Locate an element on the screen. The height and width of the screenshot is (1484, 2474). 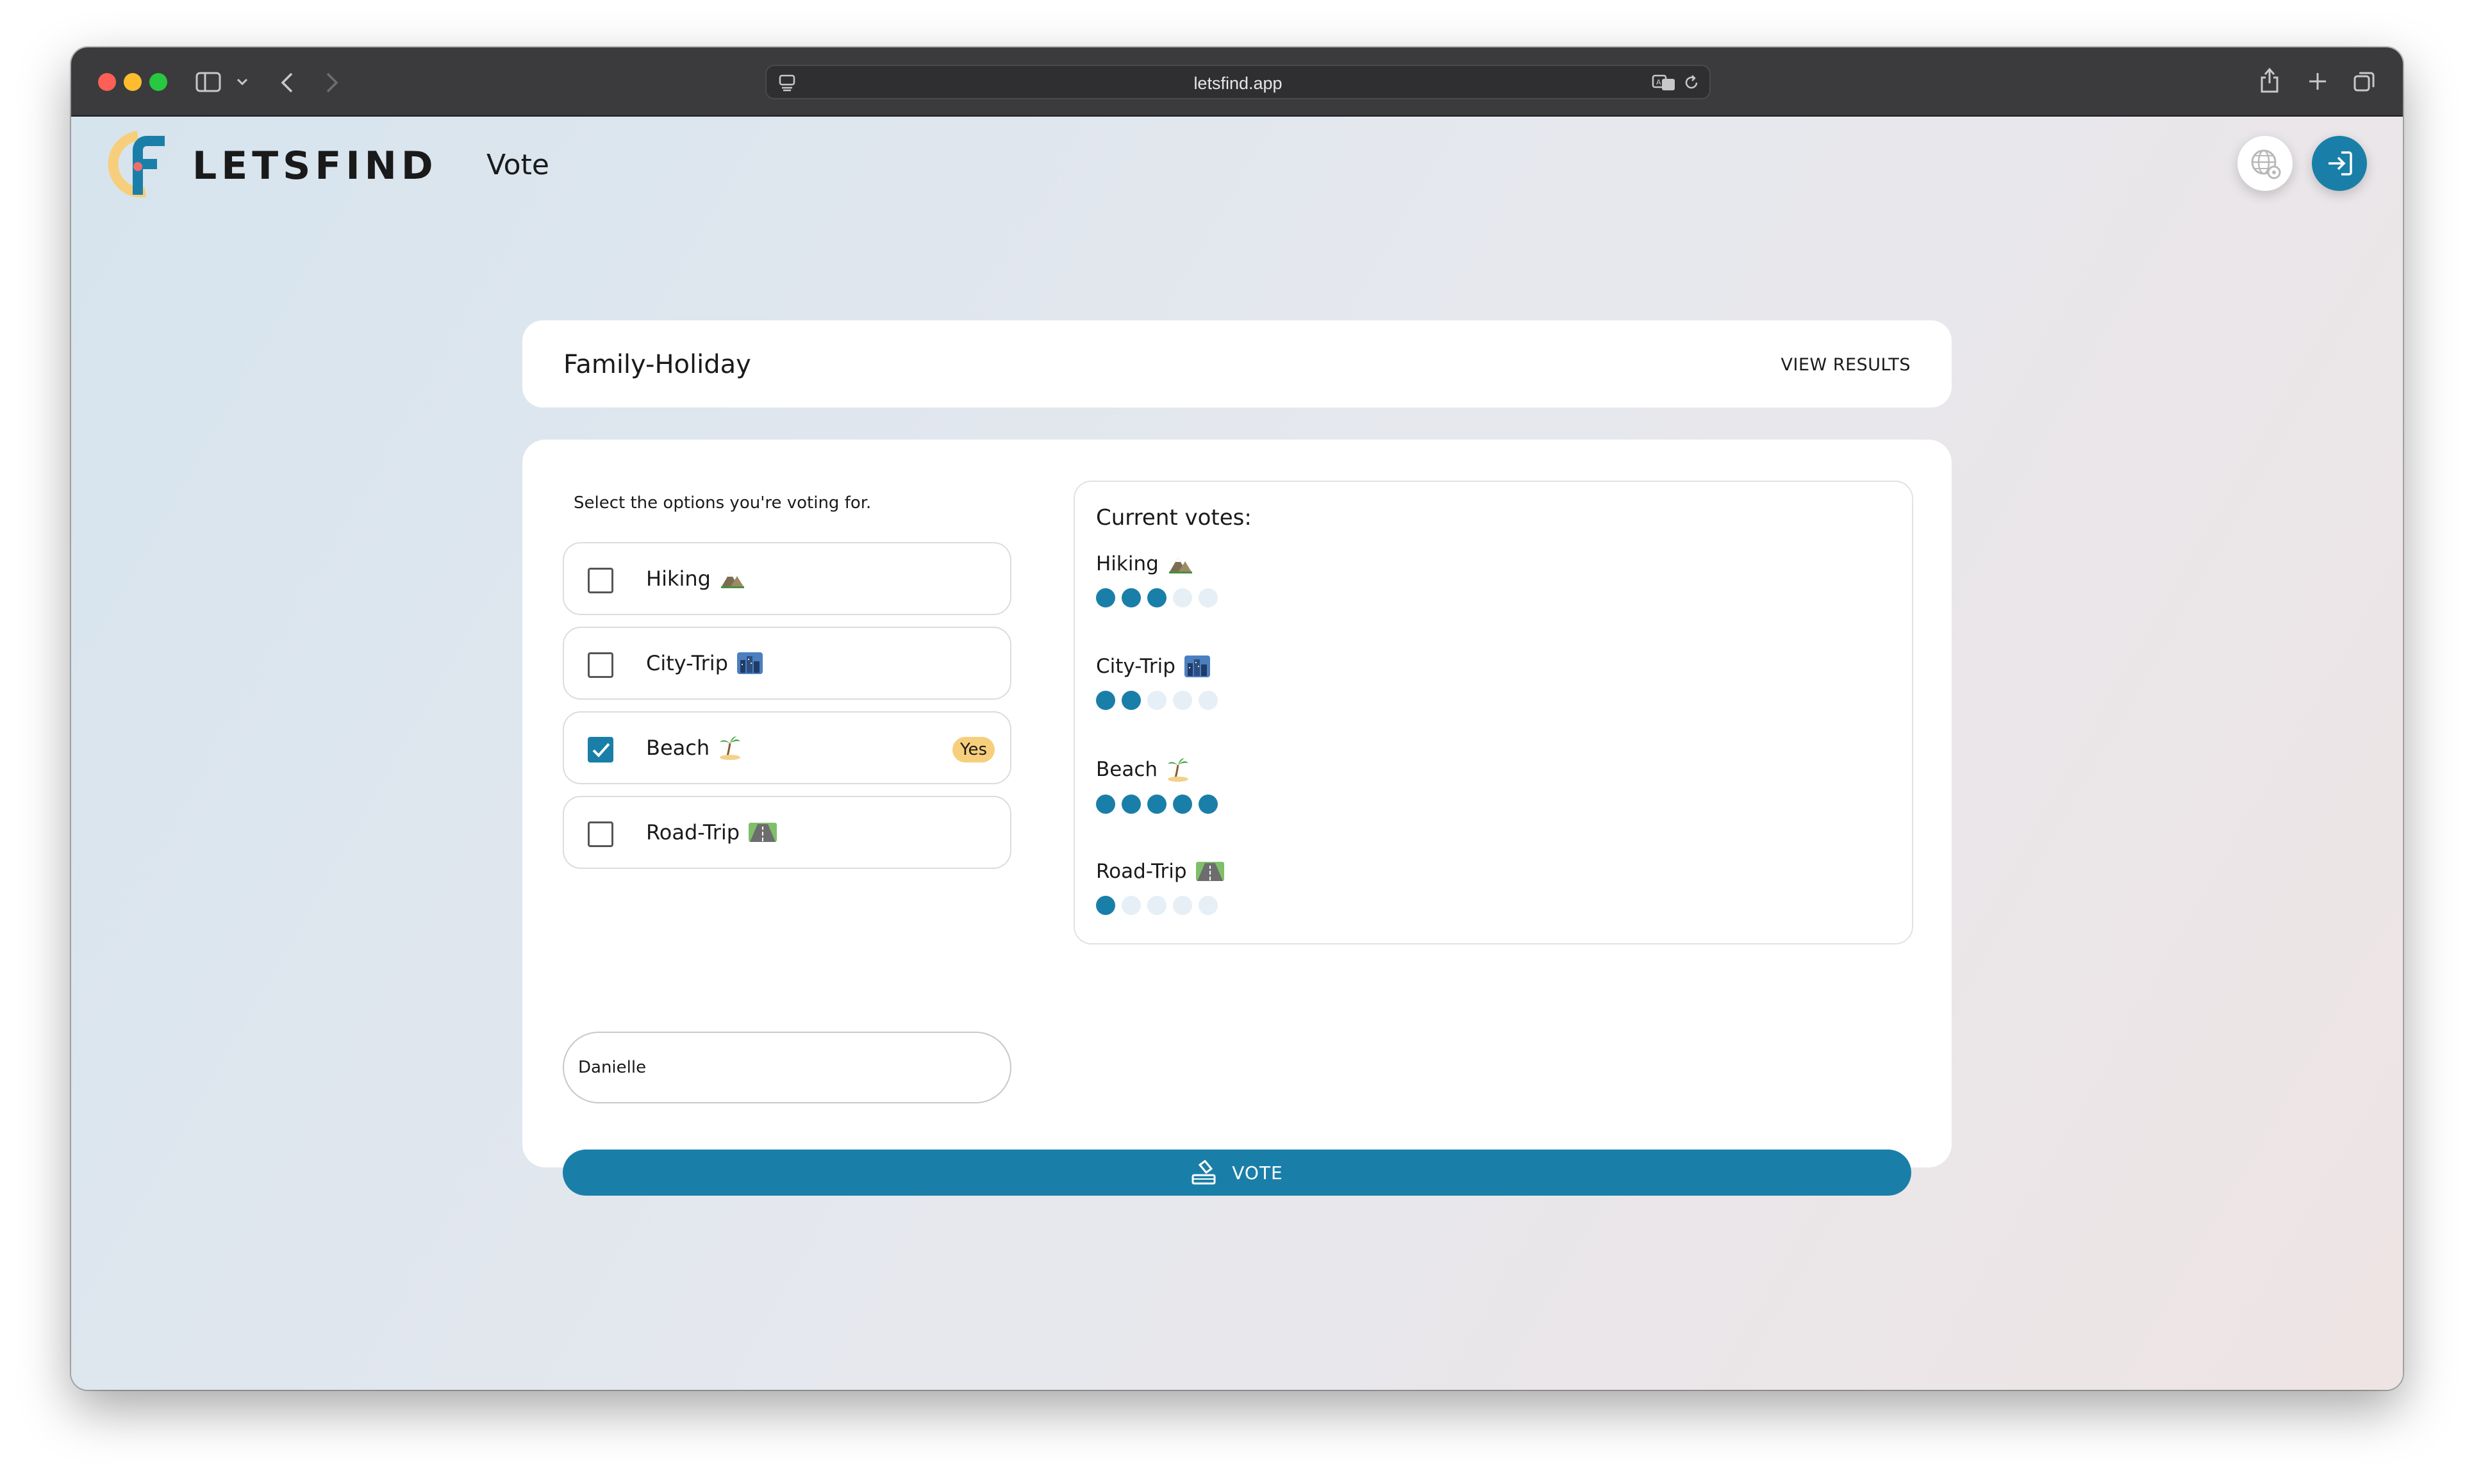
option-road-trip-label-wrap: Road-Trip is located at coordinates (711, 832).